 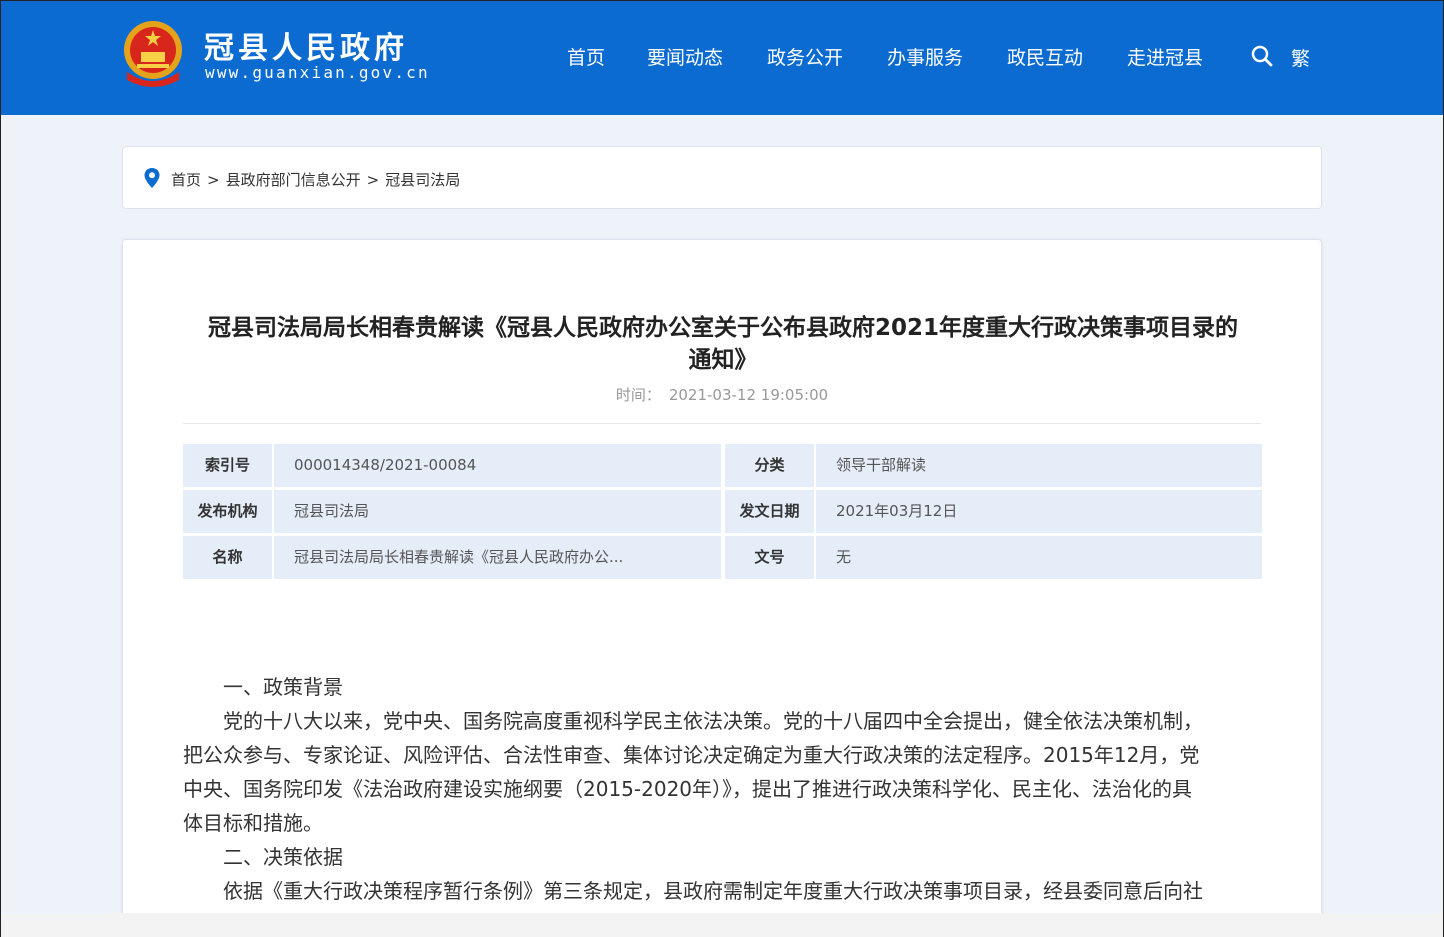 What do you see at coordinates (722, 423) in the screenshot?
I see `divider` at bounding box center [722, 423].